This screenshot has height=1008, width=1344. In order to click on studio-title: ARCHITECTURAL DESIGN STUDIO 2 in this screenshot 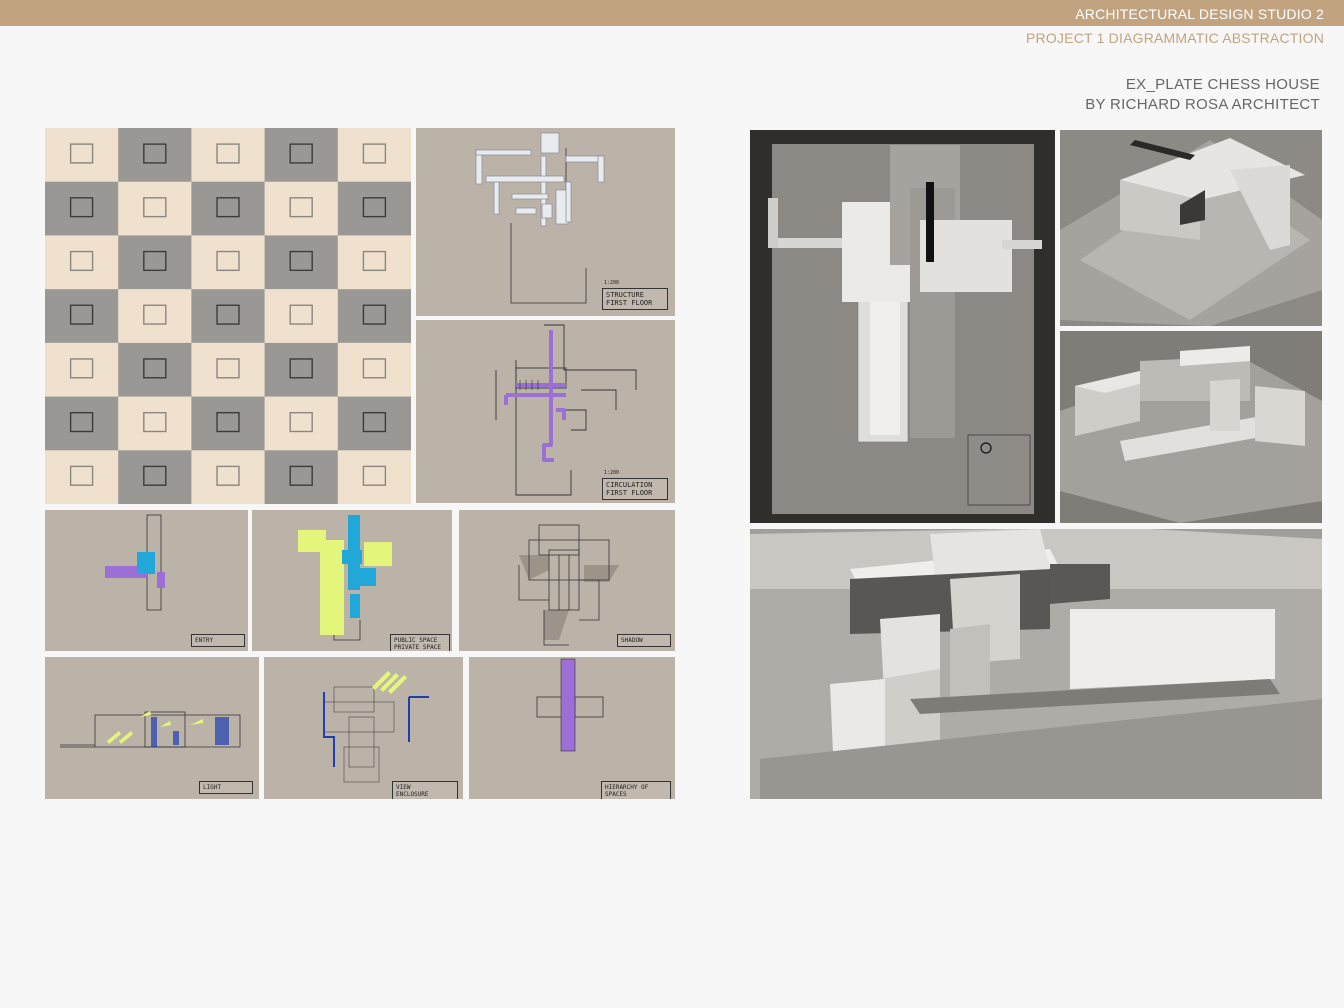, I will do `click(1199, 14)`.